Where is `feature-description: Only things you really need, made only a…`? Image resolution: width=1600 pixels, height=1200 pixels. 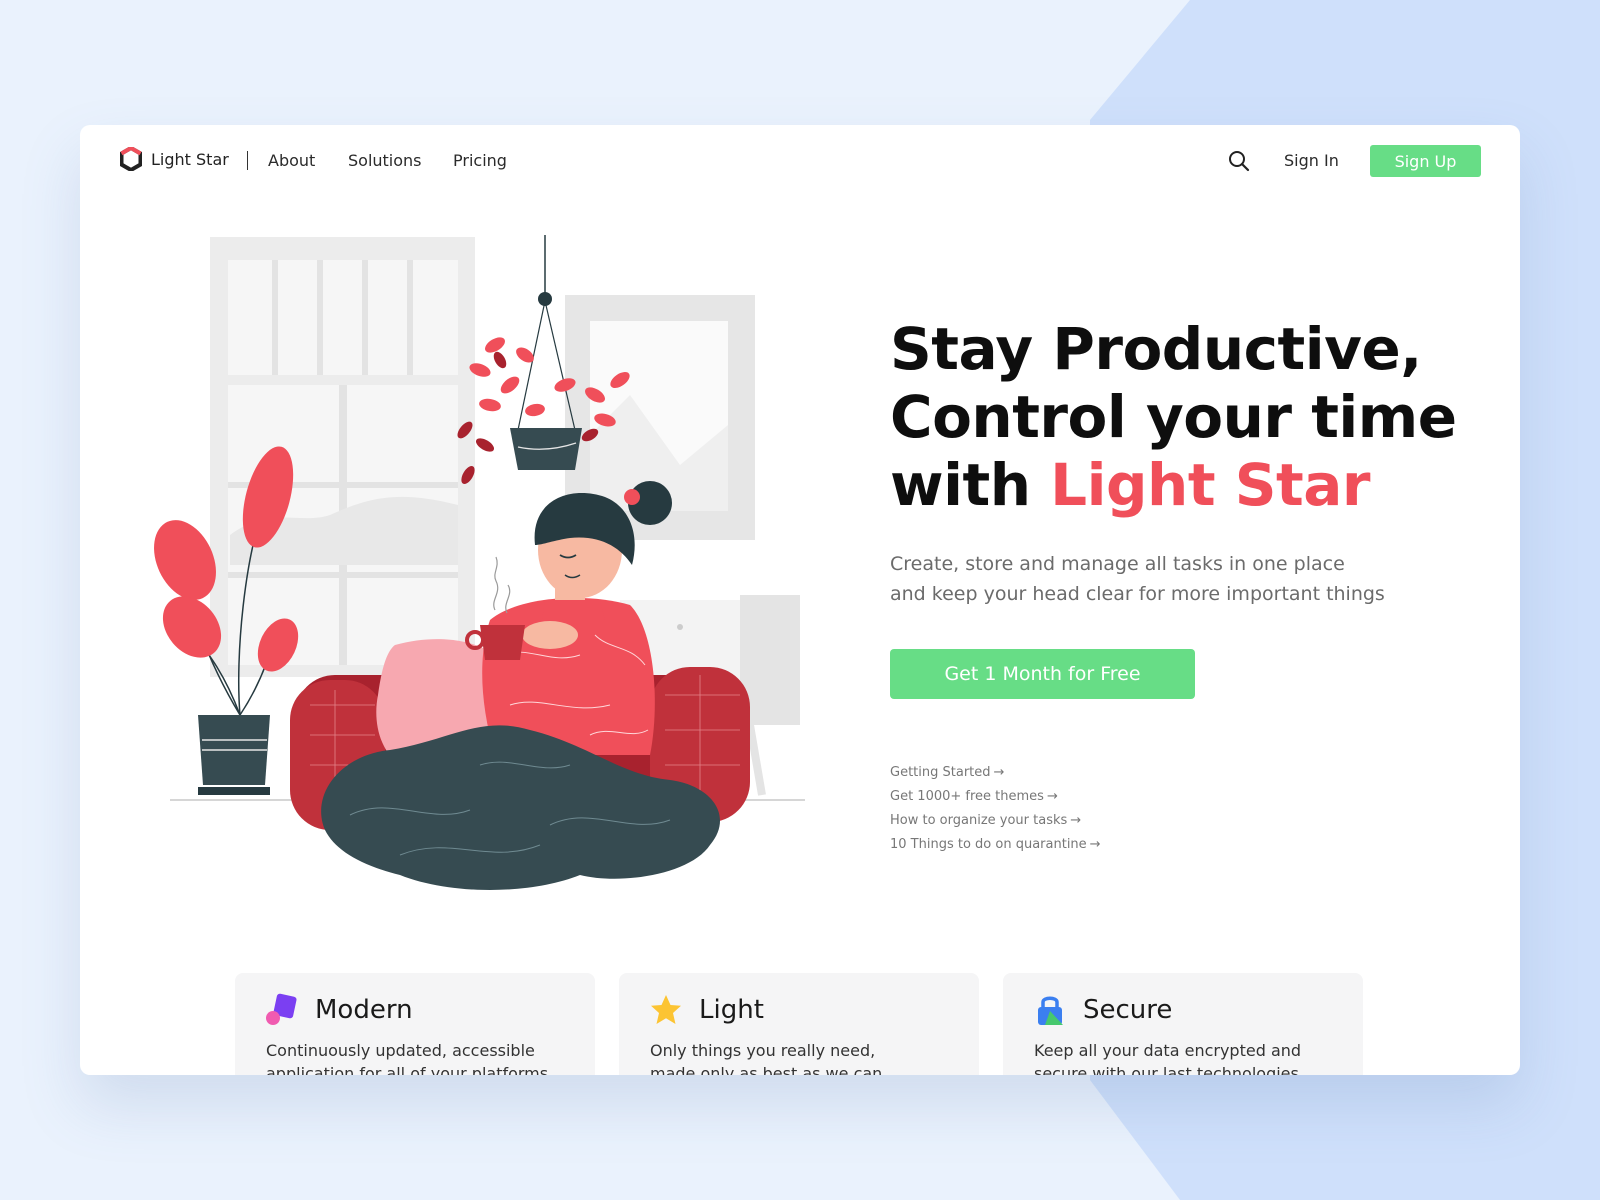 feature-description: Only things you really need, made only a… is located at coordinates (800, 1057).